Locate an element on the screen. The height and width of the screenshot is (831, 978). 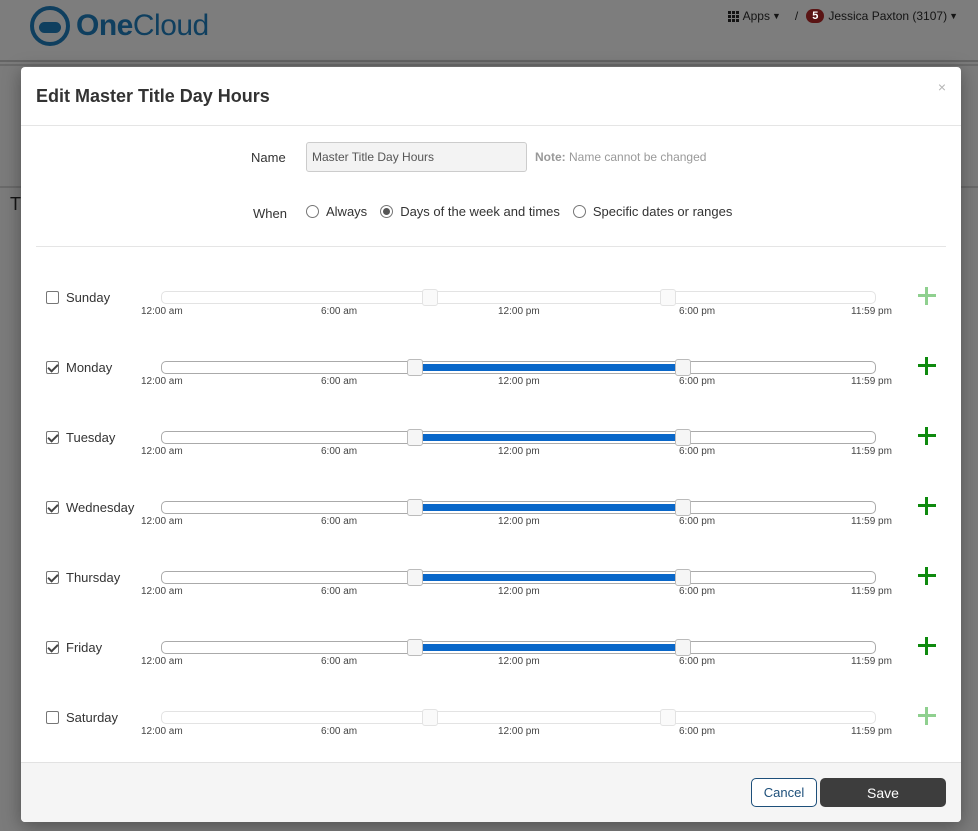
radio-label: Specific dates or ranges is located at coordinates (662, 211).